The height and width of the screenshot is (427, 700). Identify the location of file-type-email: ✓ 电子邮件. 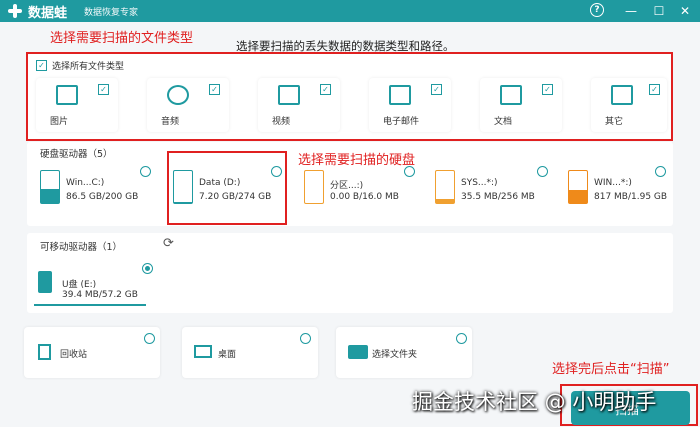
(410, 105).